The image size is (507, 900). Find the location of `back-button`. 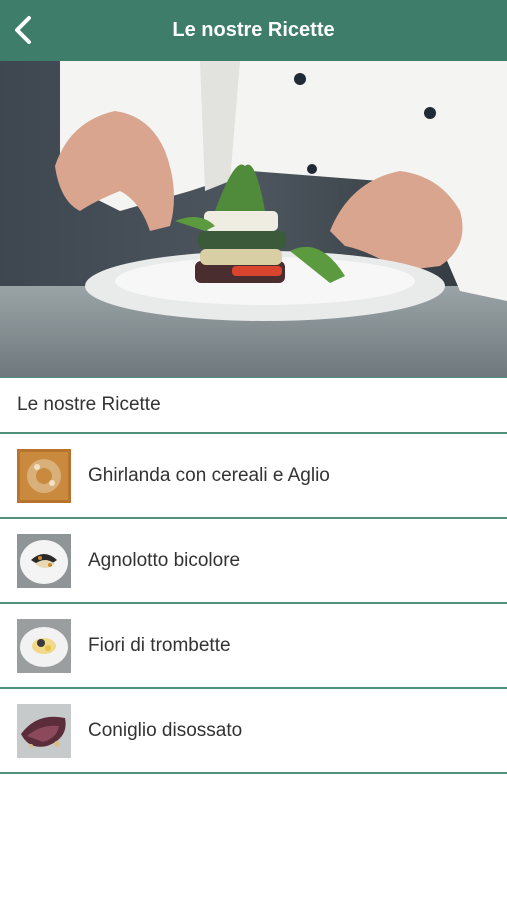

back-button is located at coordinates (23, 30).